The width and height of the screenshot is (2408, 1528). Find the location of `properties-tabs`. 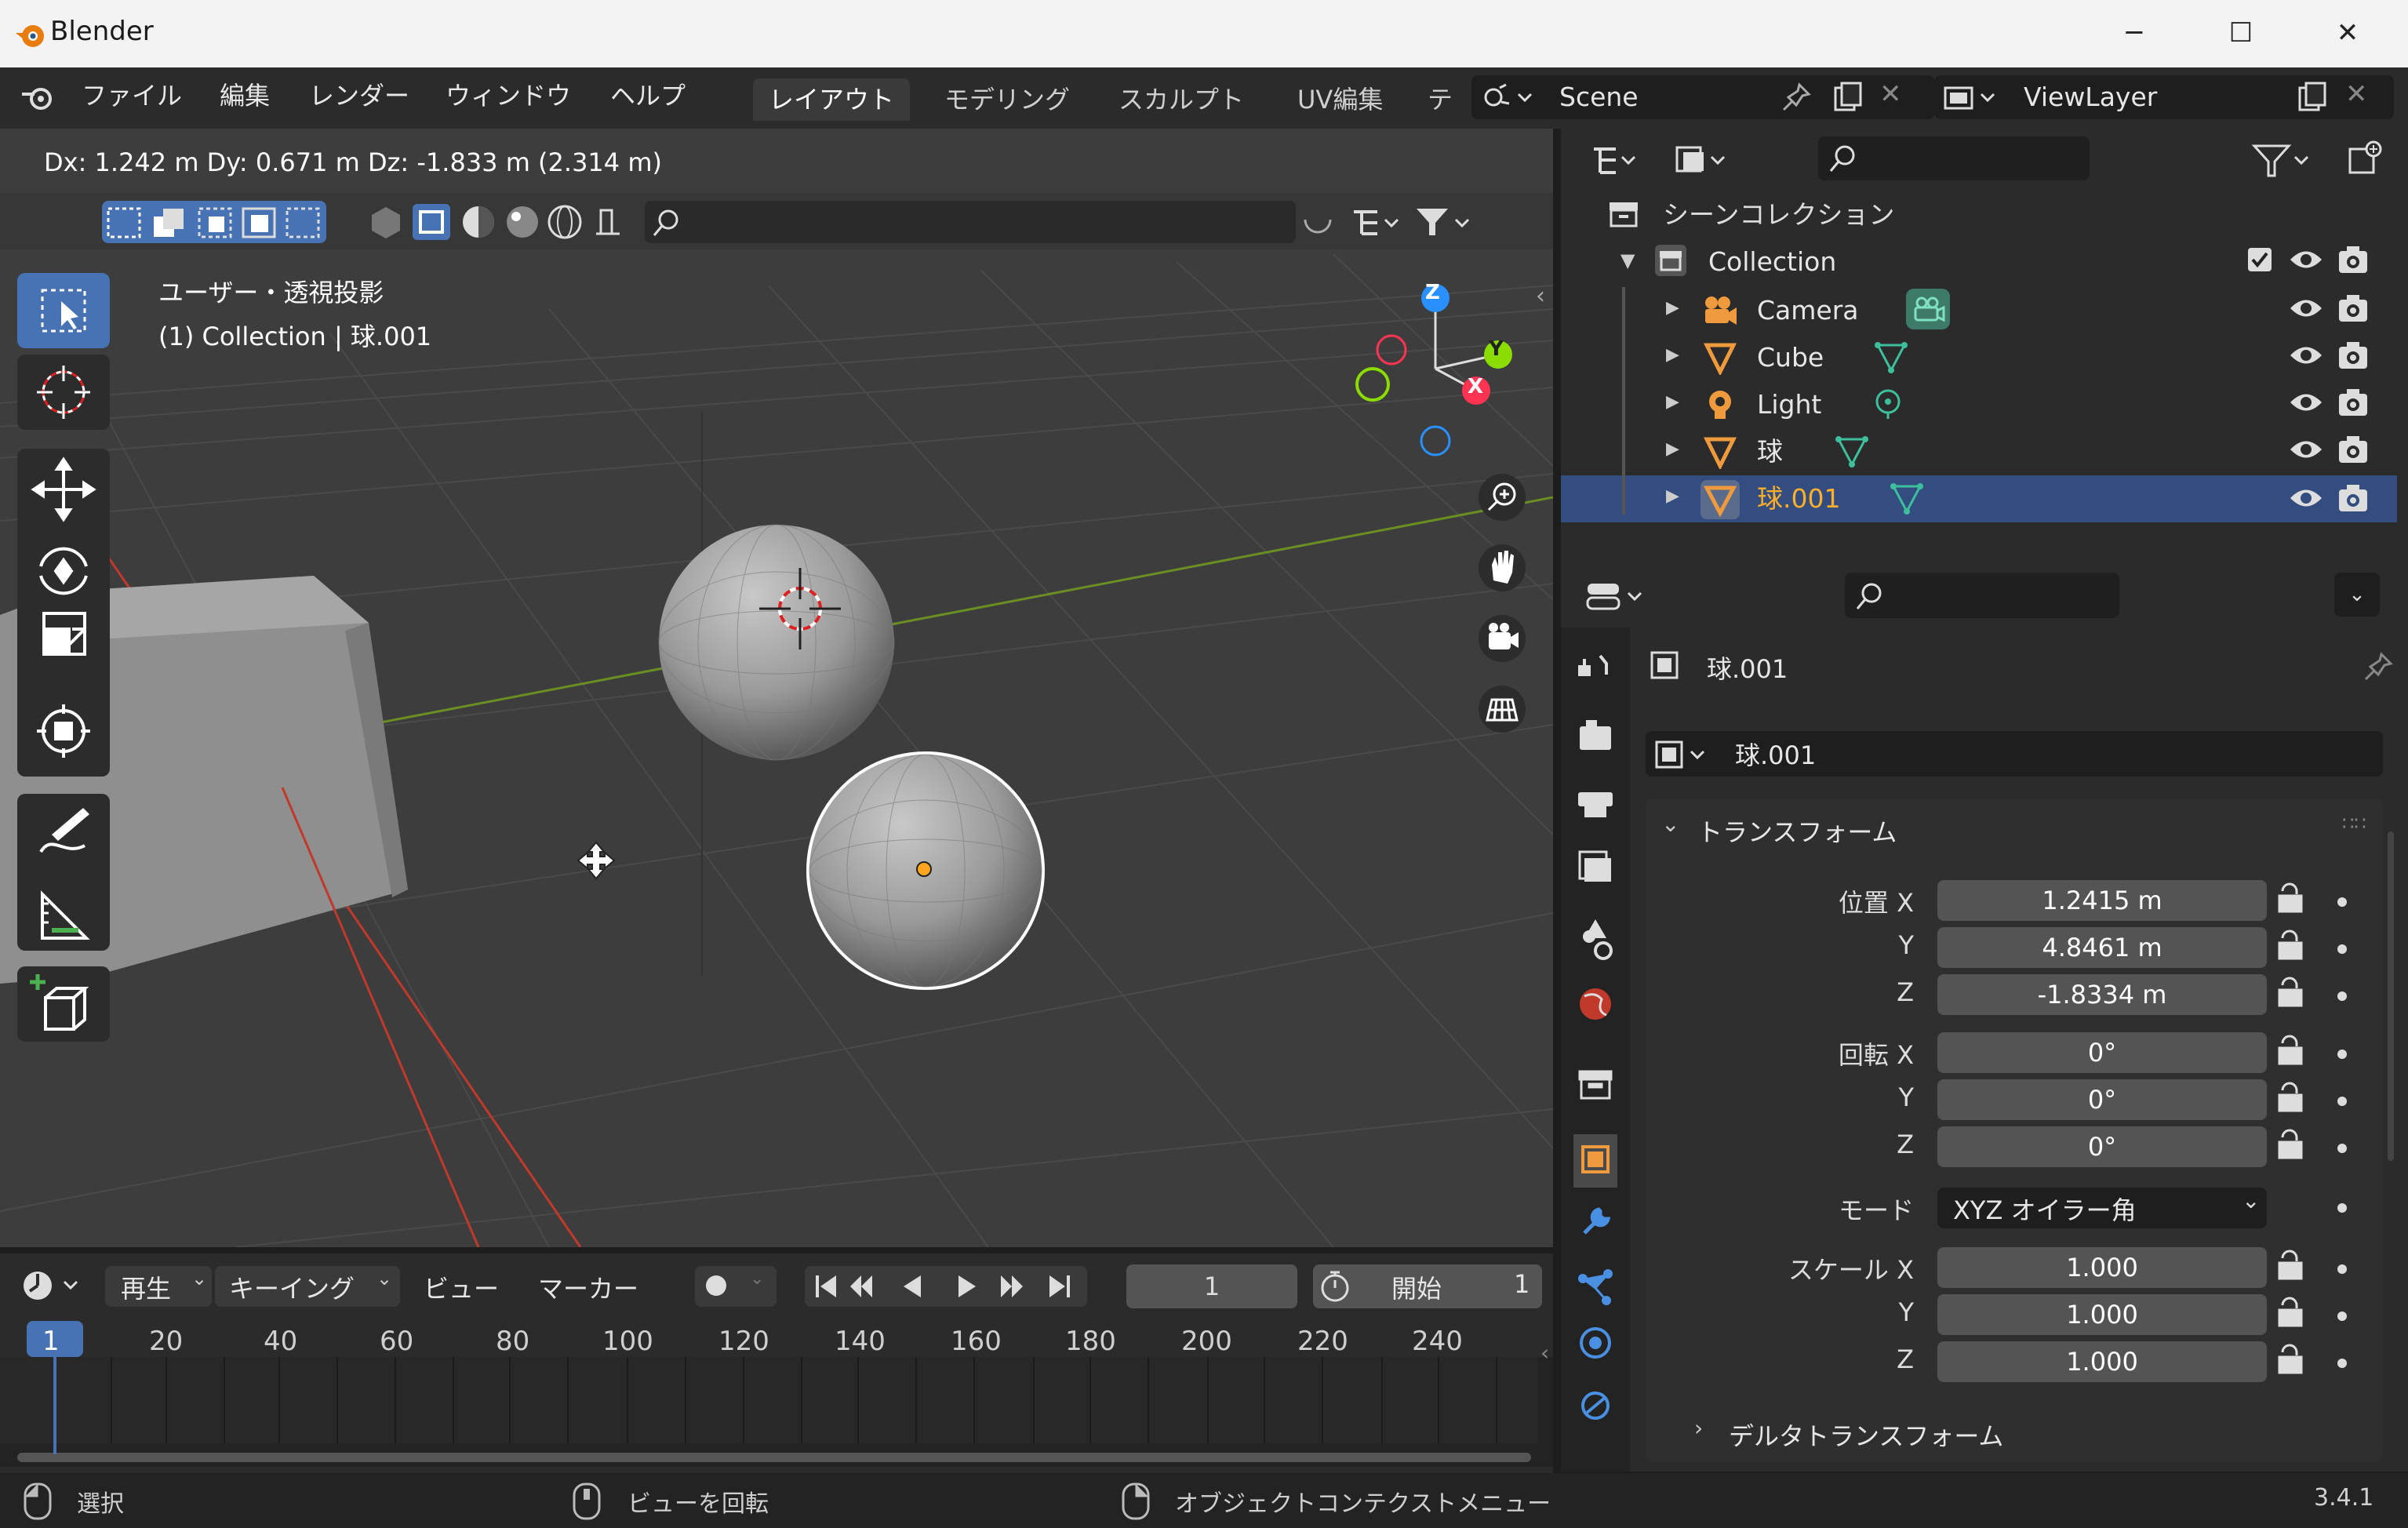

properties-tabs is located at coordinates (1595, 1062).